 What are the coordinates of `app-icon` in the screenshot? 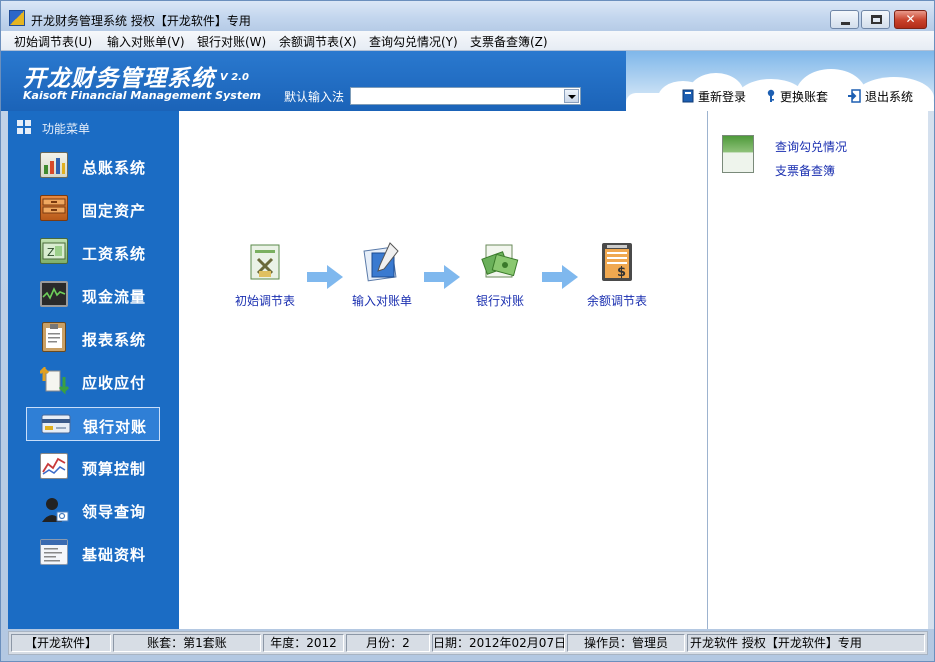 It's located at (17, 18).